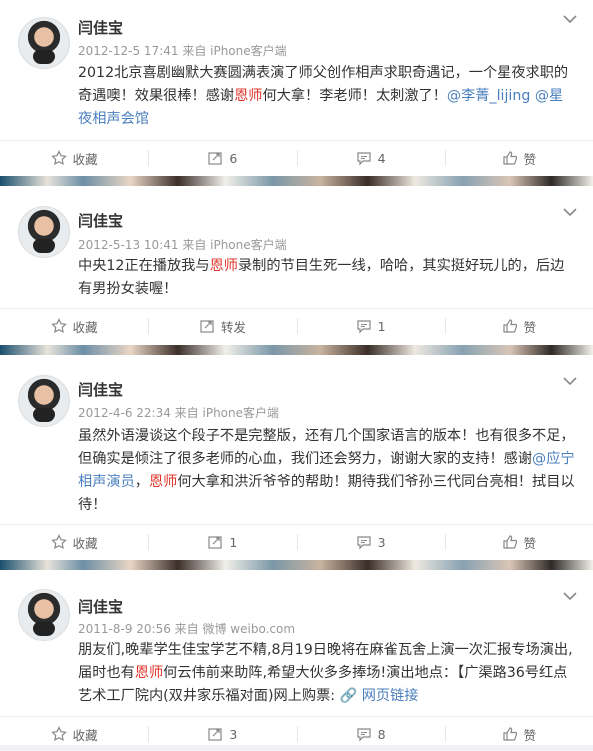 Image resolution: width=593 pixels, height=751 pixels. I want to click on post-meta: 2012-5-13 10:41 来自 iPhone客户端, so click(182, 244).